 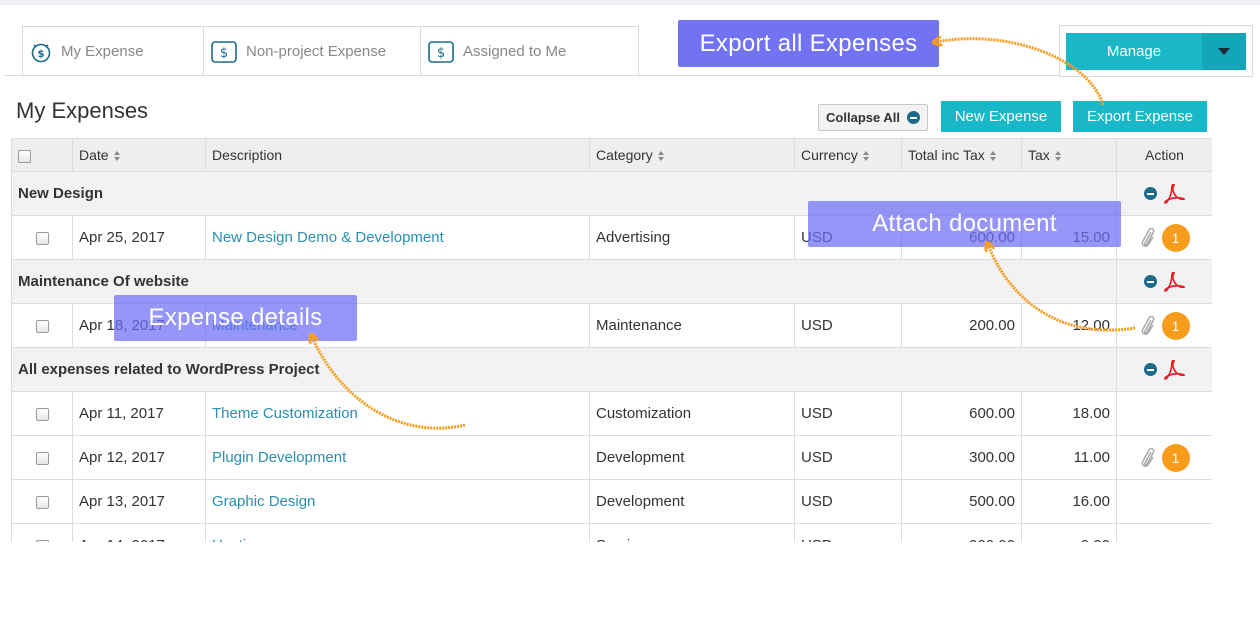 What do you see at coordinates (94, 155) in the screenshot?
I see `header-label: Date` at bounding box center [94, 155].